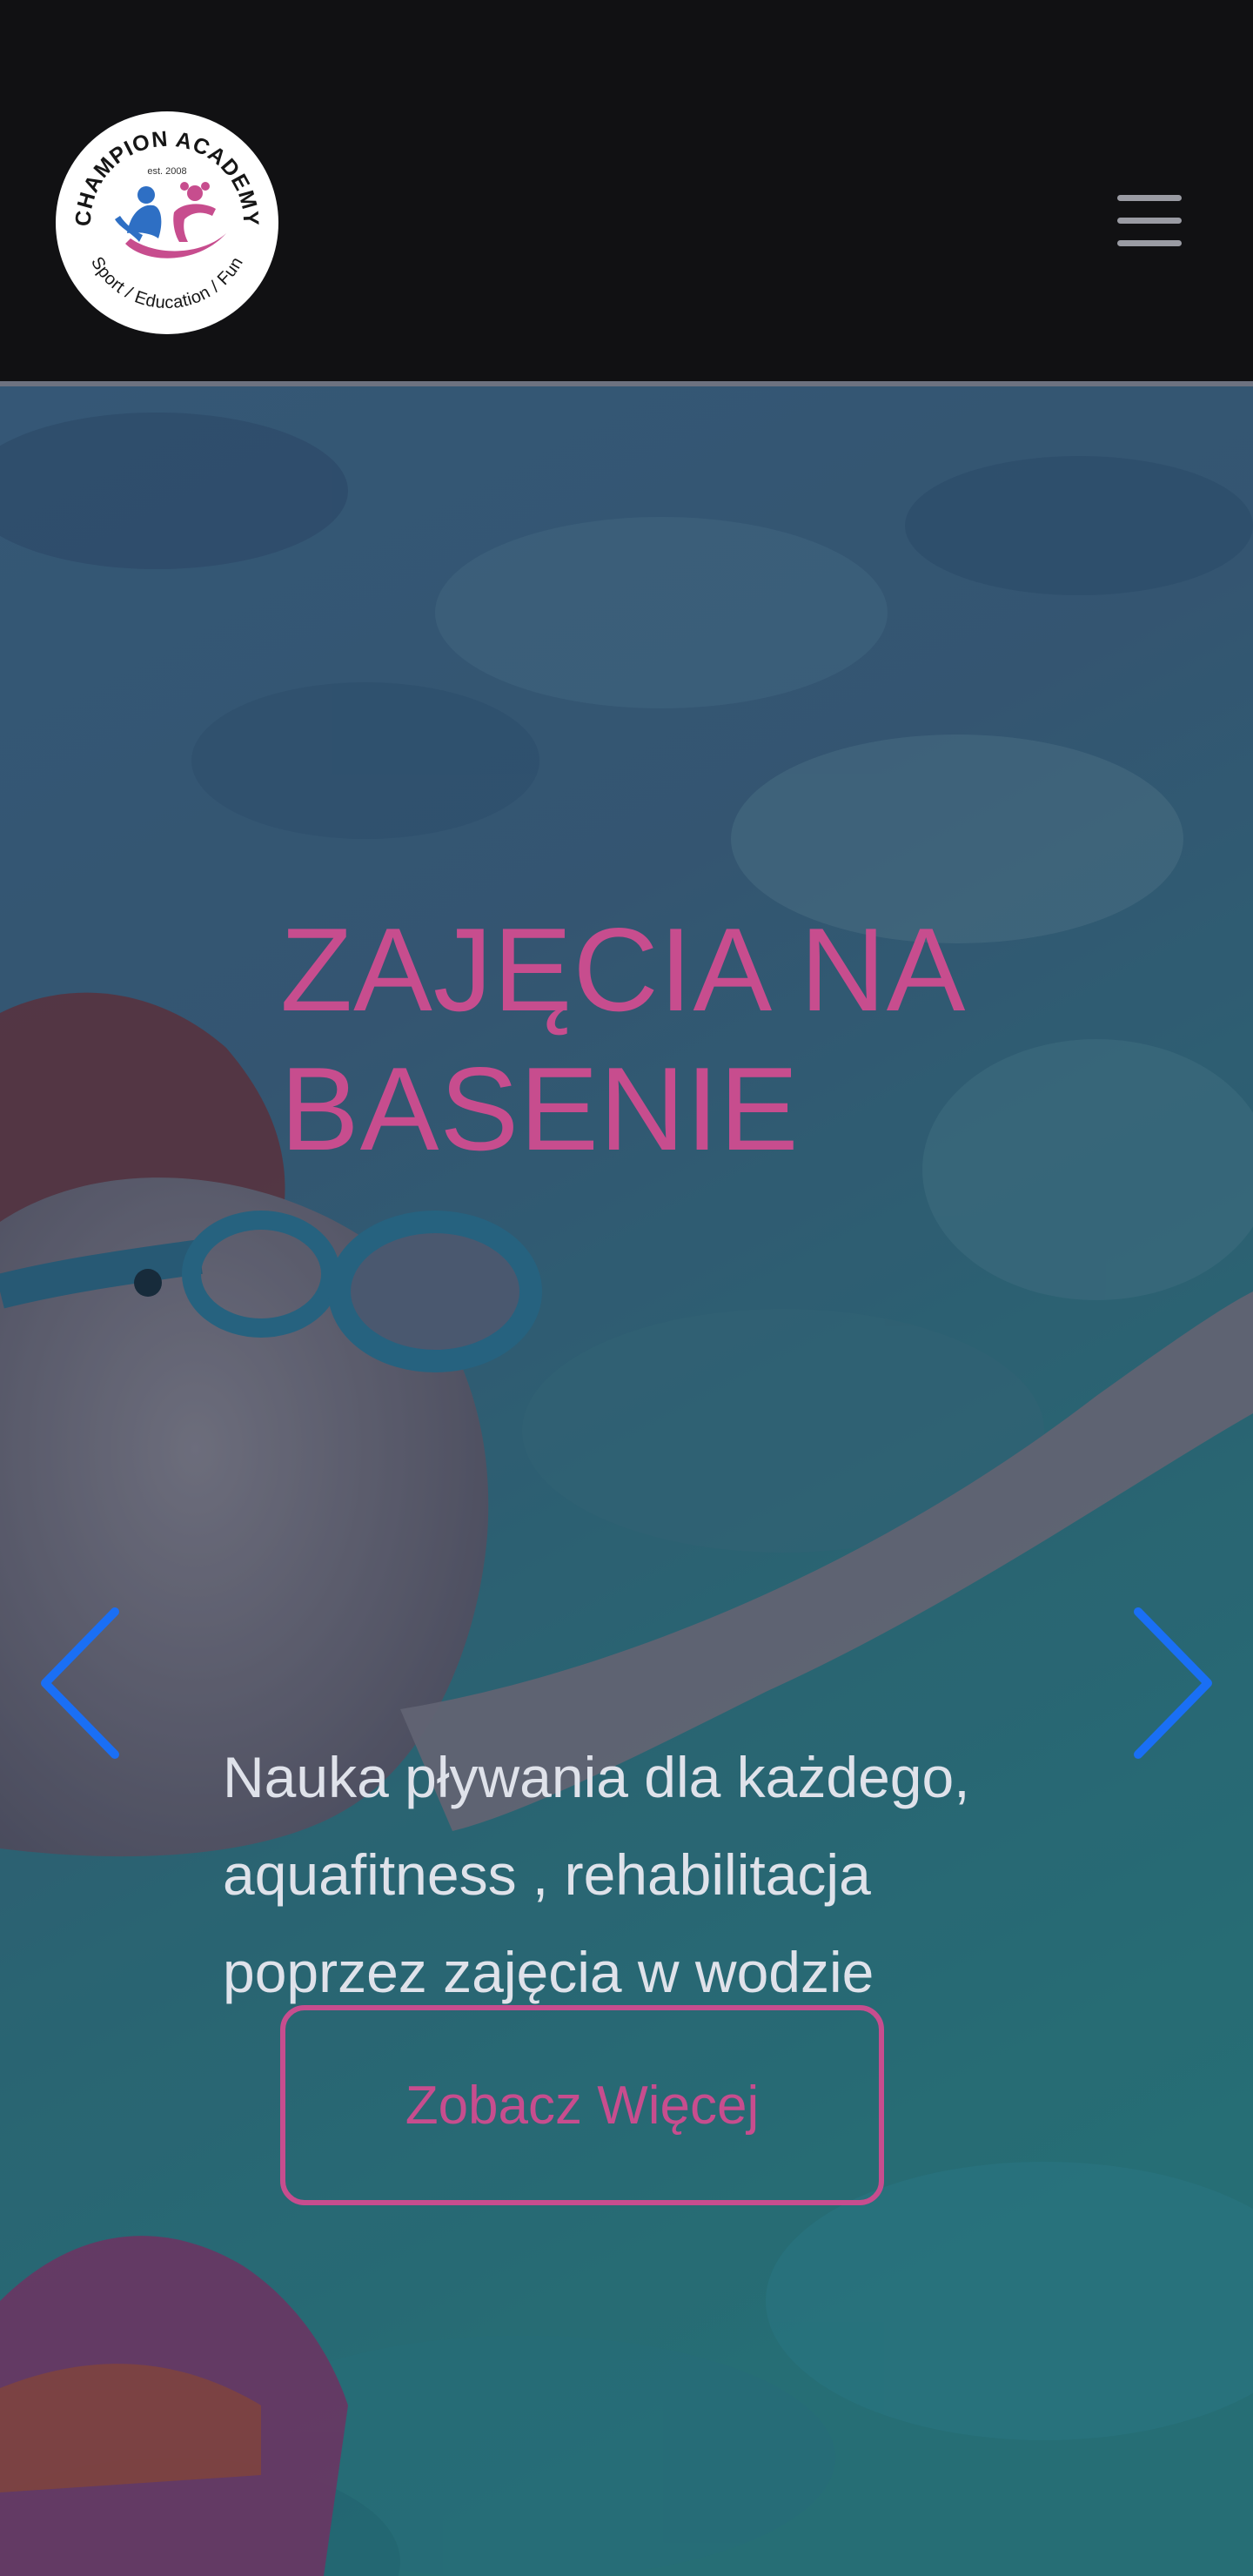 This screenshot has height=2576, width=1253. What do you see at coordinates (166, 171) in the screenshot?
I see `logo-established-text: est. 2008` at bounding box center [166, 171].